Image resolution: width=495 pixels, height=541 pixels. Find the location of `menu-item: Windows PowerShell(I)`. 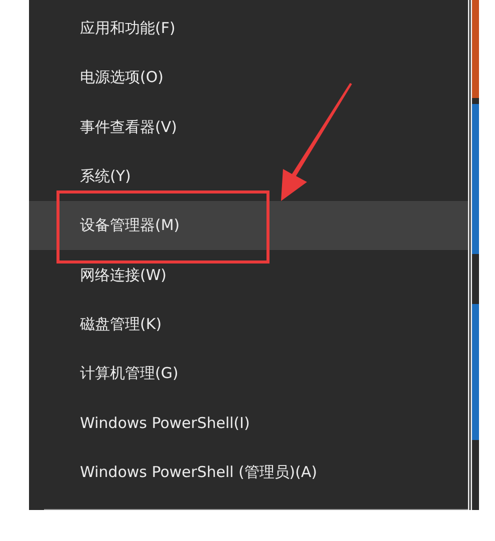

menu-item: Windows PowerShell(I) is located at coordinates (248, 423).